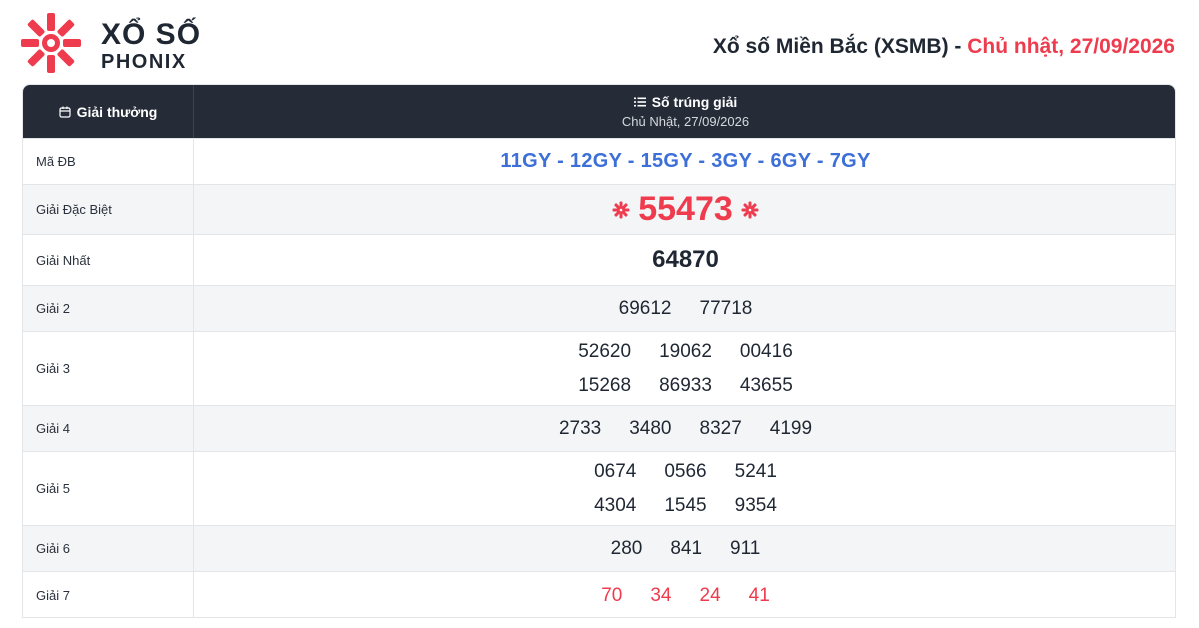 The height and width of the screenshot is (628, 1199). What do you see at coordinates (108, 161) in the screenshot?
I see `row-label: Mã ĐB` at bounding box center [108, 161].